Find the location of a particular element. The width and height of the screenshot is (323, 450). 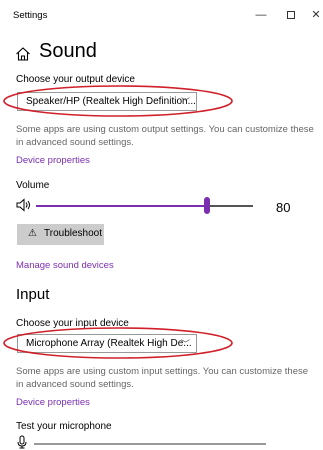

volume-label: Volume is located at coordinates (33, 185).